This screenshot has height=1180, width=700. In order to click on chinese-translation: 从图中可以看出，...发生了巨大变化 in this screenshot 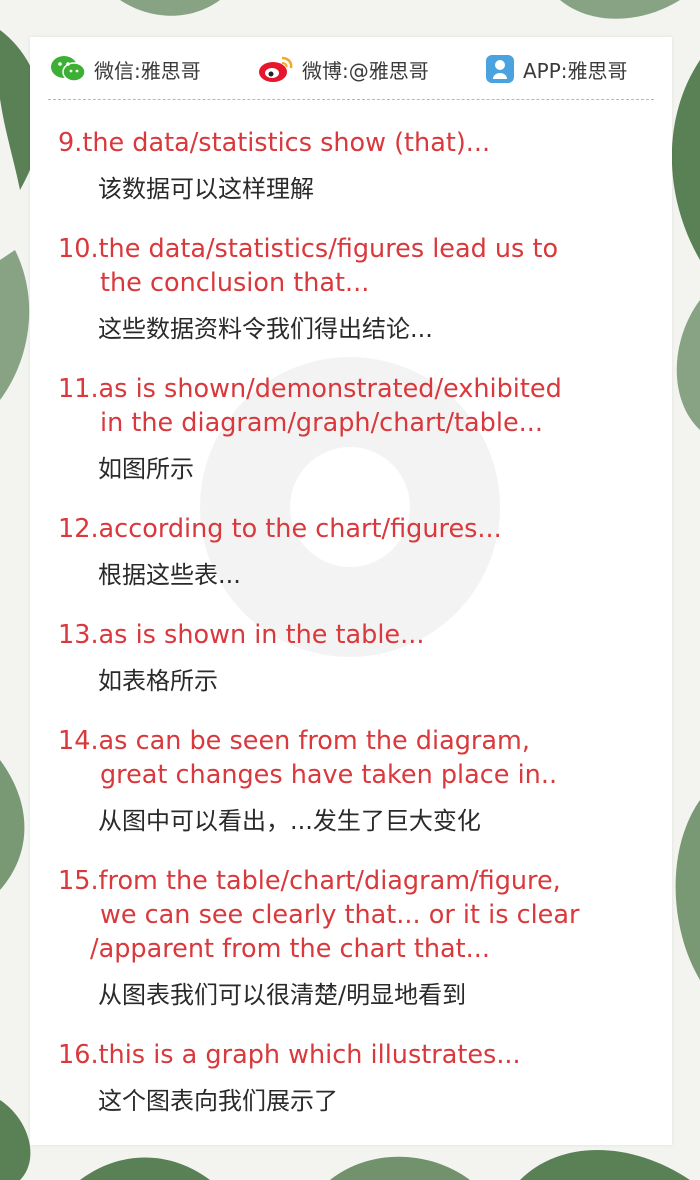, I will do `click(289, 821)`.